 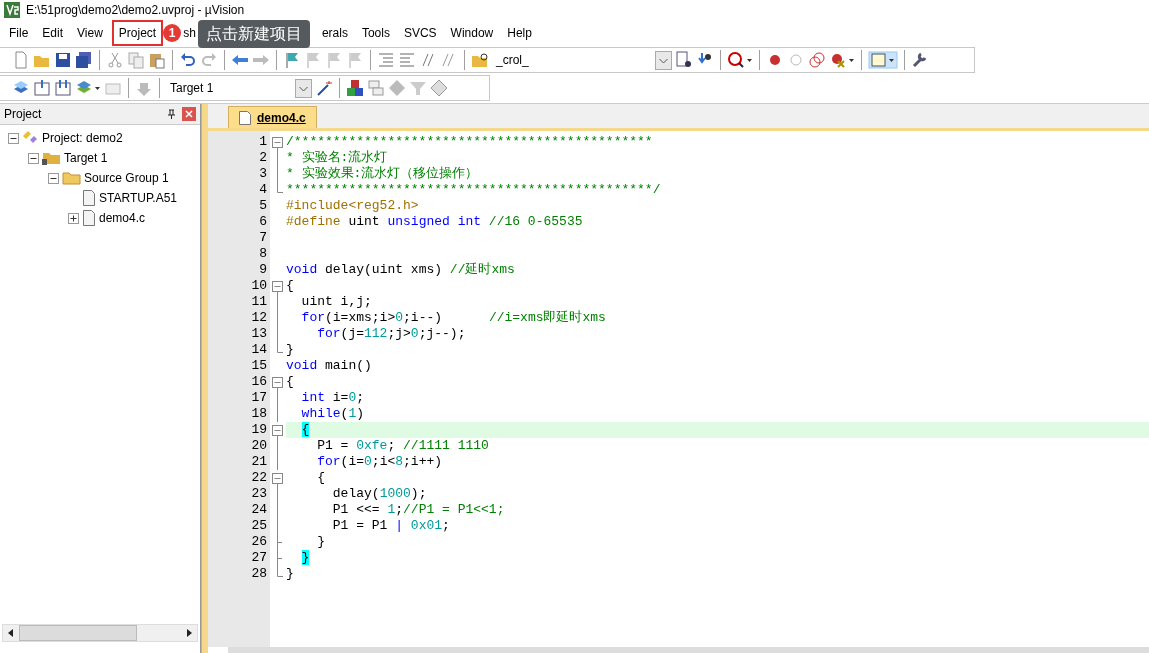 What do you see at coordinates (263, 222) in the screenshot?
I see `line-number: 6` at bounding box center [263, 222].